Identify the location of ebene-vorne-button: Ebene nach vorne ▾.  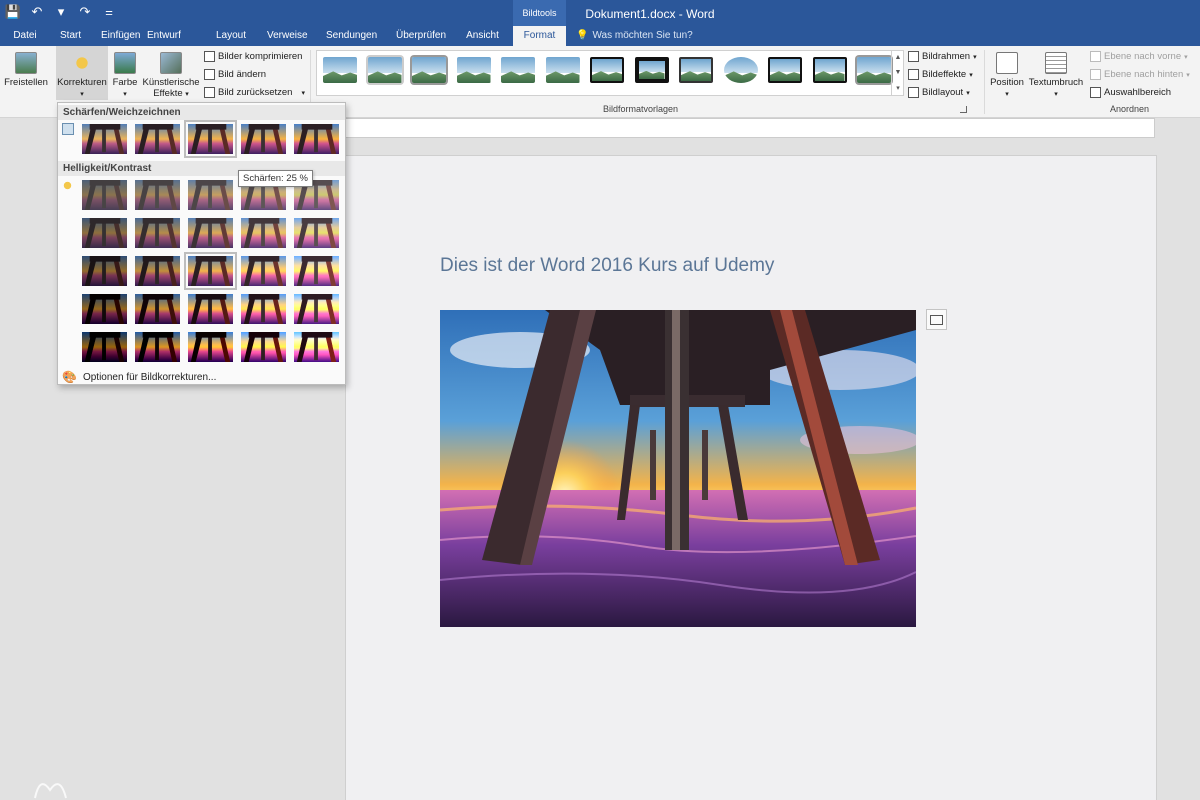
(1139, 56).